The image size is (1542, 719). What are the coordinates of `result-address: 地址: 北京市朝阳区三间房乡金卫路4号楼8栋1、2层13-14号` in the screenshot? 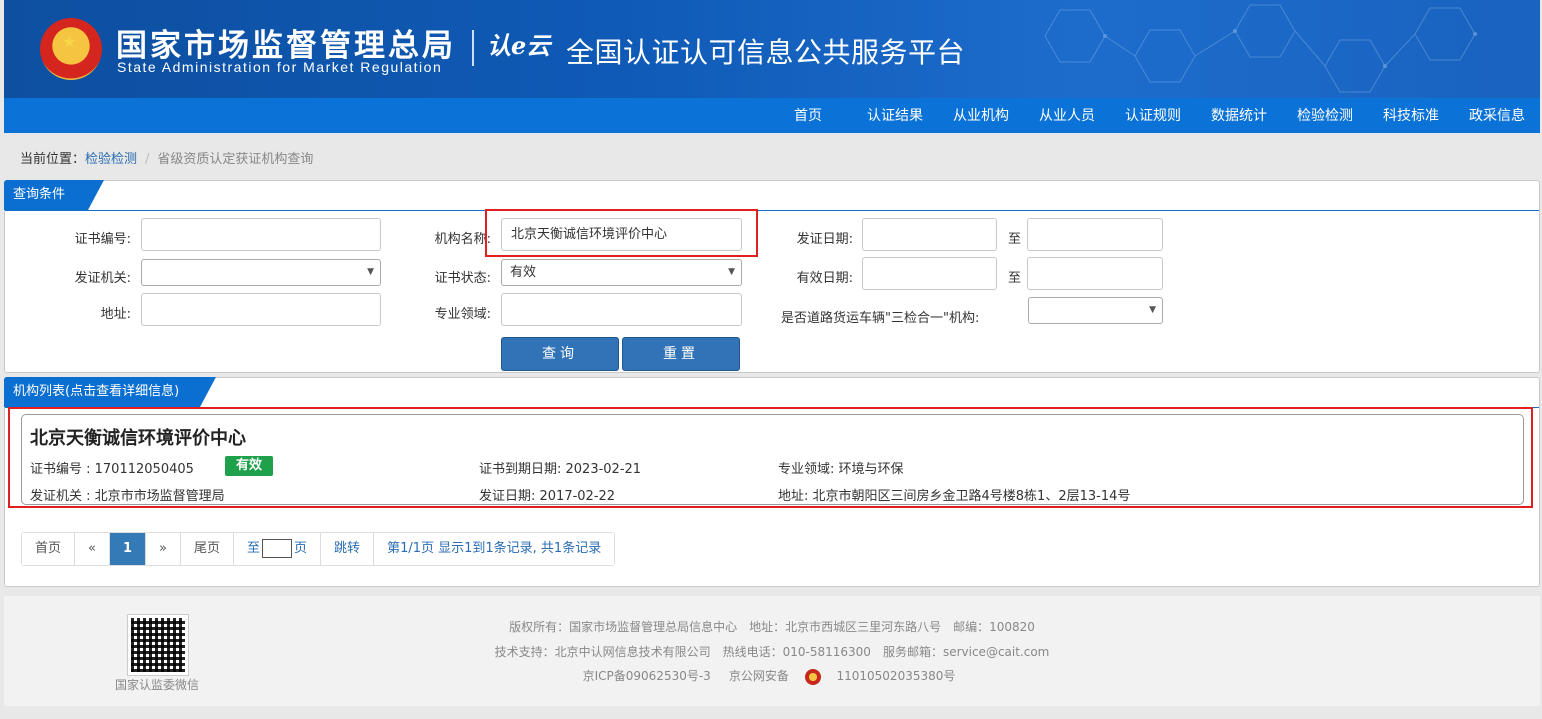 It's located at (954, 496).